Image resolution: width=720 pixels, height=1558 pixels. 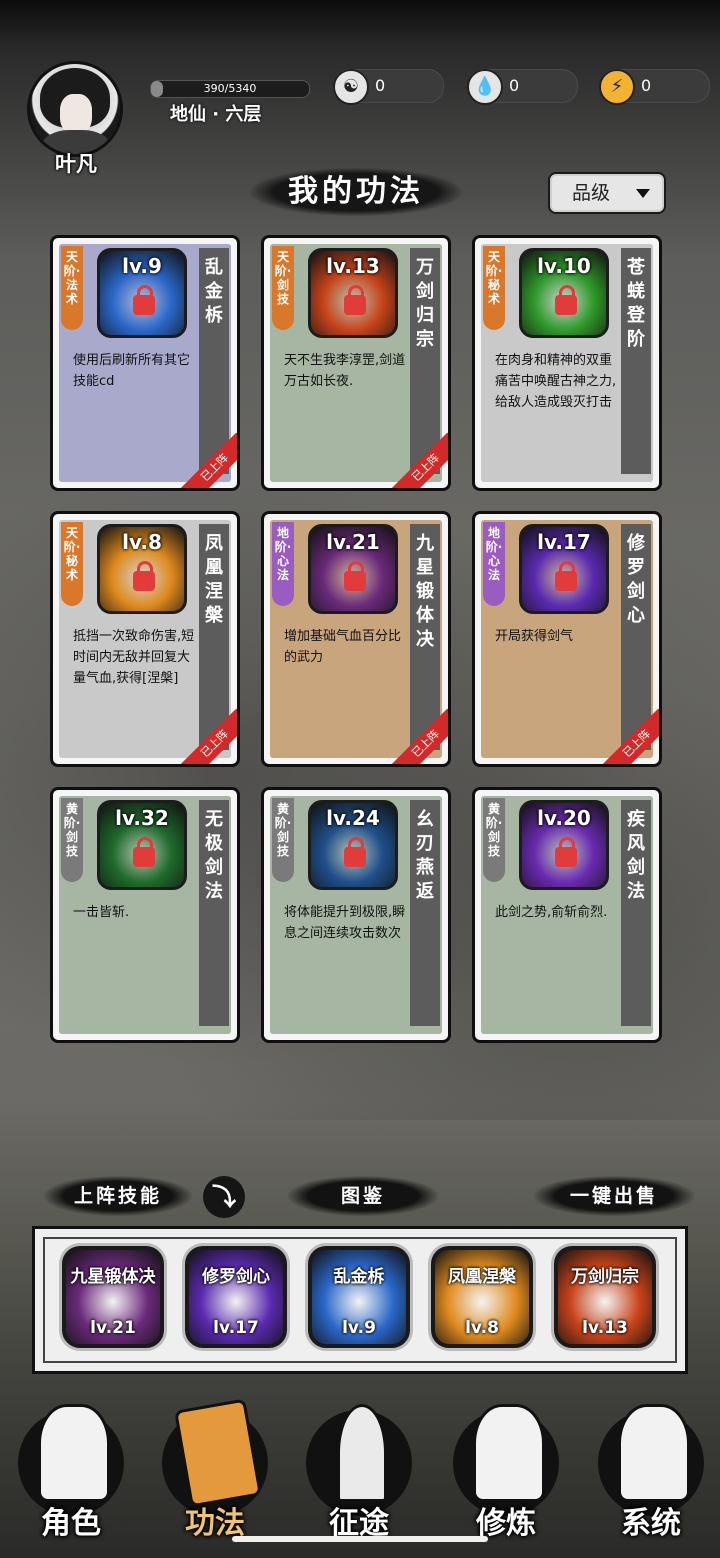 I want to click on card-name: 疾风剑法, so click(x=636, y=855).